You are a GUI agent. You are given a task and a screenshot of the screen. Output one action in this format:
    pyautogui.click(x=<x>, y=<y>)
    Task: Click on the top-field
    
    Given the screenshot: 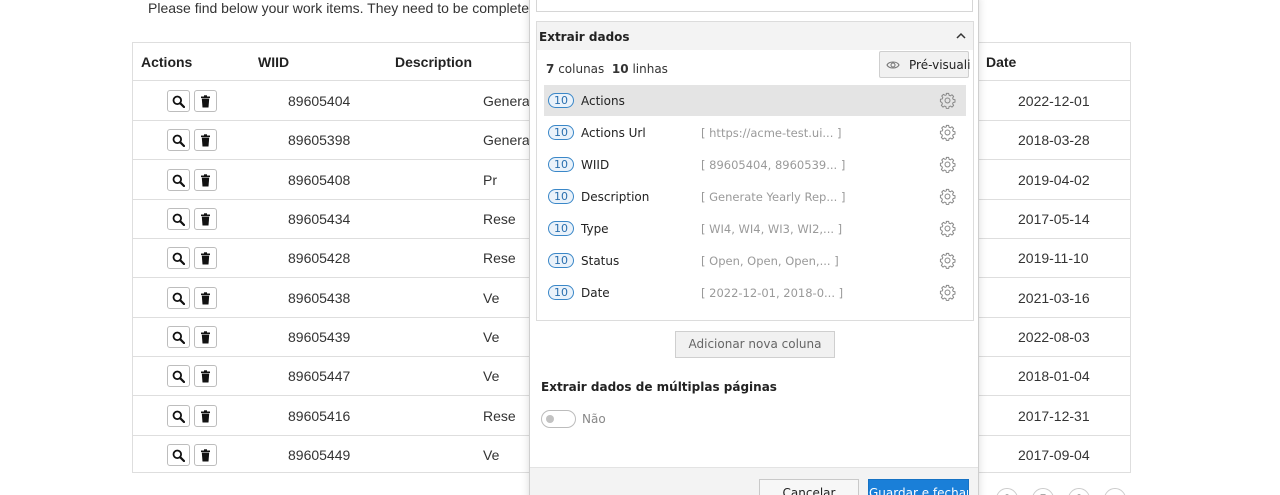 What is the action you would take?
    pyautogui.click(x=754, y=6)
    